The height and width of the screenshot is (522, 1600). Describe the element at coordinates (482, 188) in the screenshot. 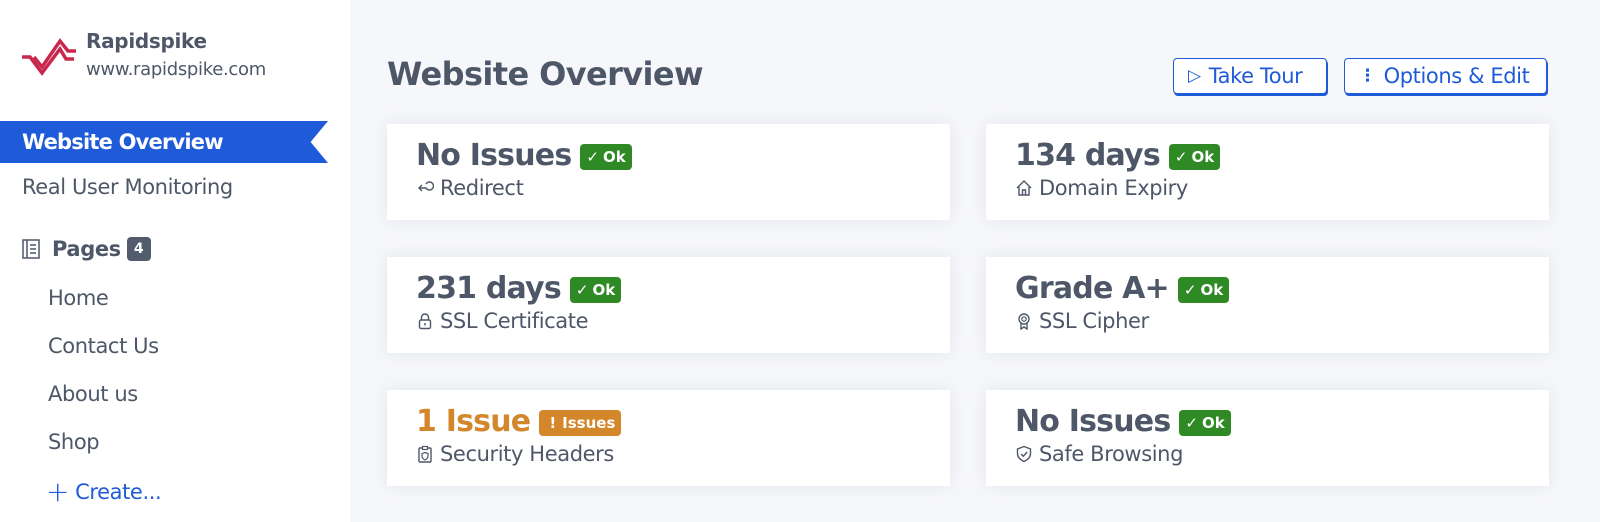

I see `card-label: Redirect` at that location.